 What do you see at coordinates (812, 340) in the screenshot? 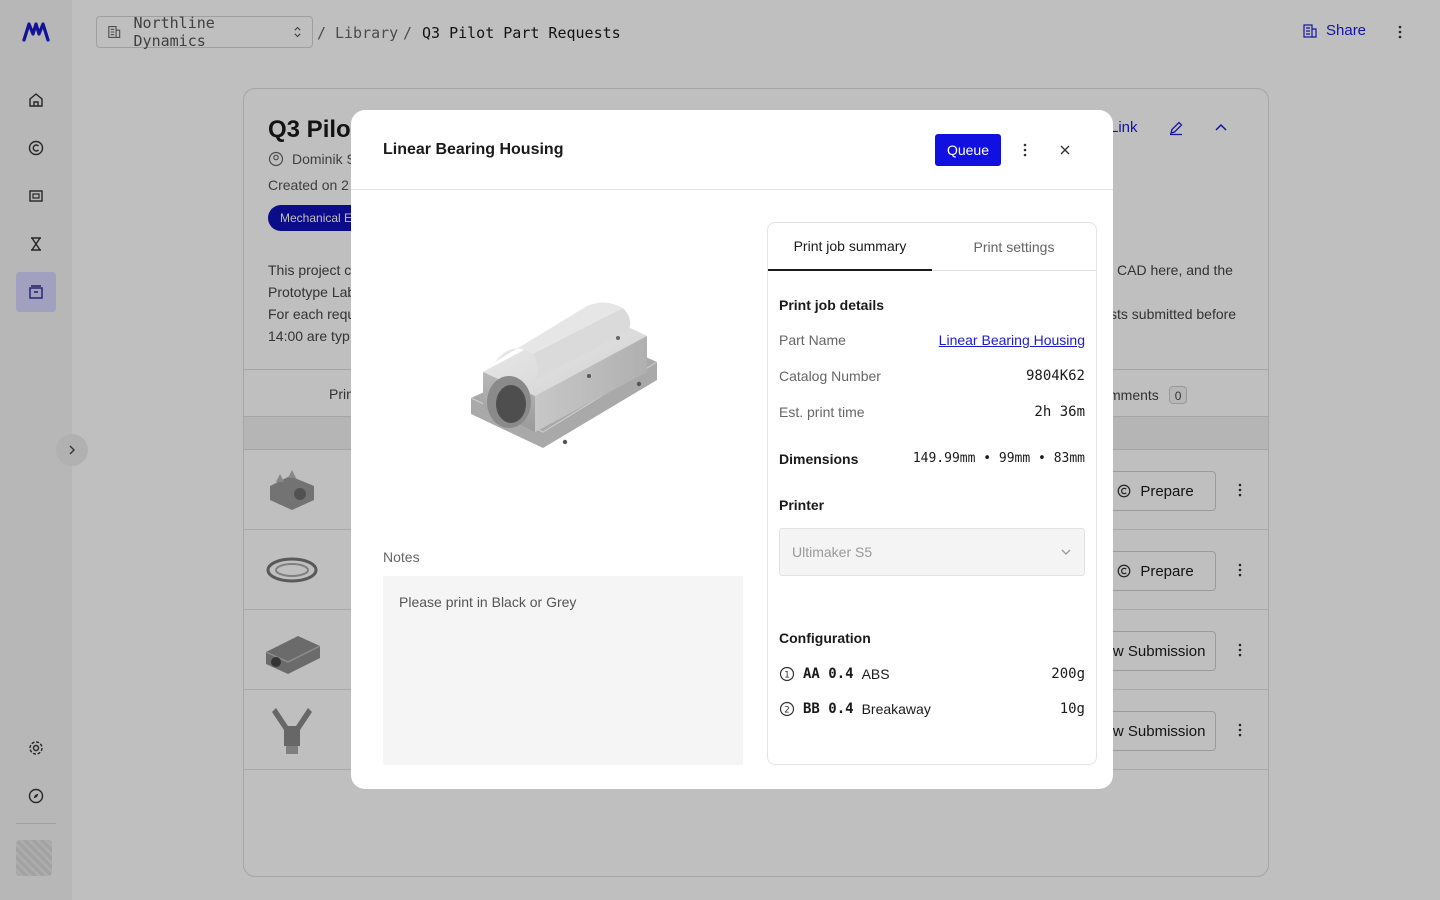
I see `part-name-label: Part Name` at bounding box center [812, 340].